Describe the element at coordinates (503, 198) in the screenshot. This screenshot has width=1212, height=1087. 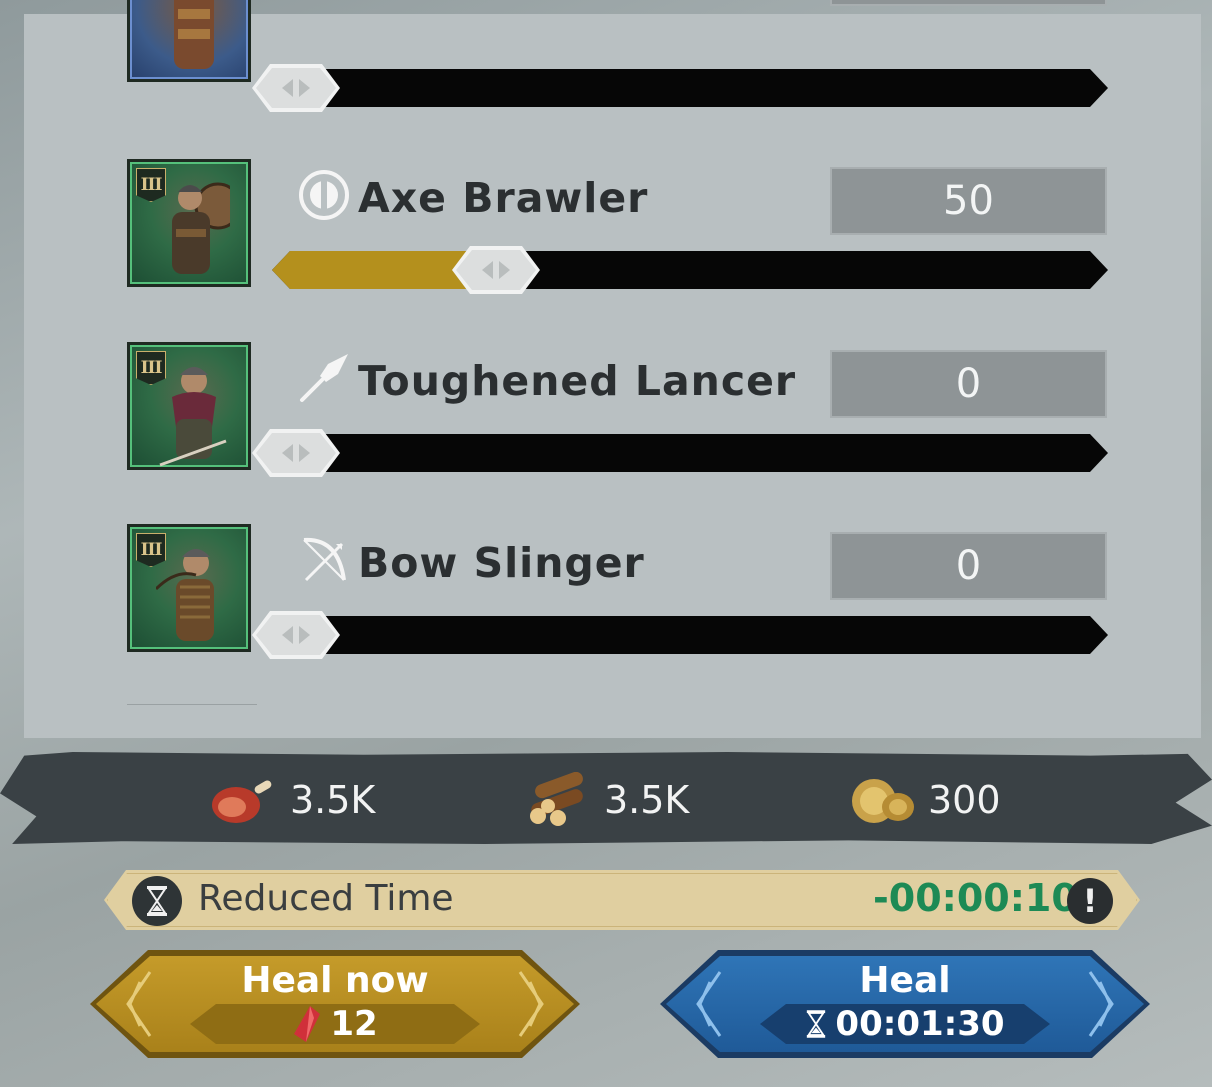
I see `unit-name: Axe Brawler` at that location.